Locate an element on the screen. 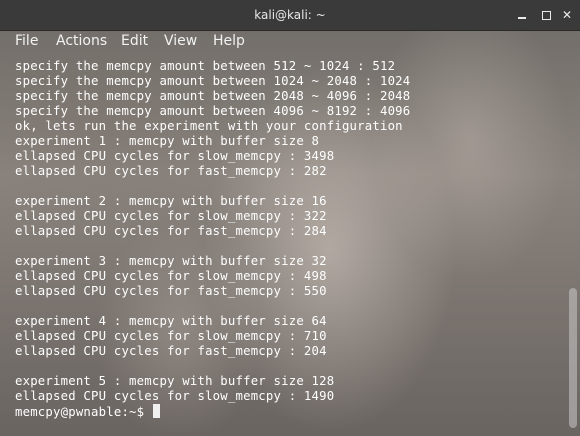 The image size is (580, 436). text-cursor is located at coordinates (156, 411).